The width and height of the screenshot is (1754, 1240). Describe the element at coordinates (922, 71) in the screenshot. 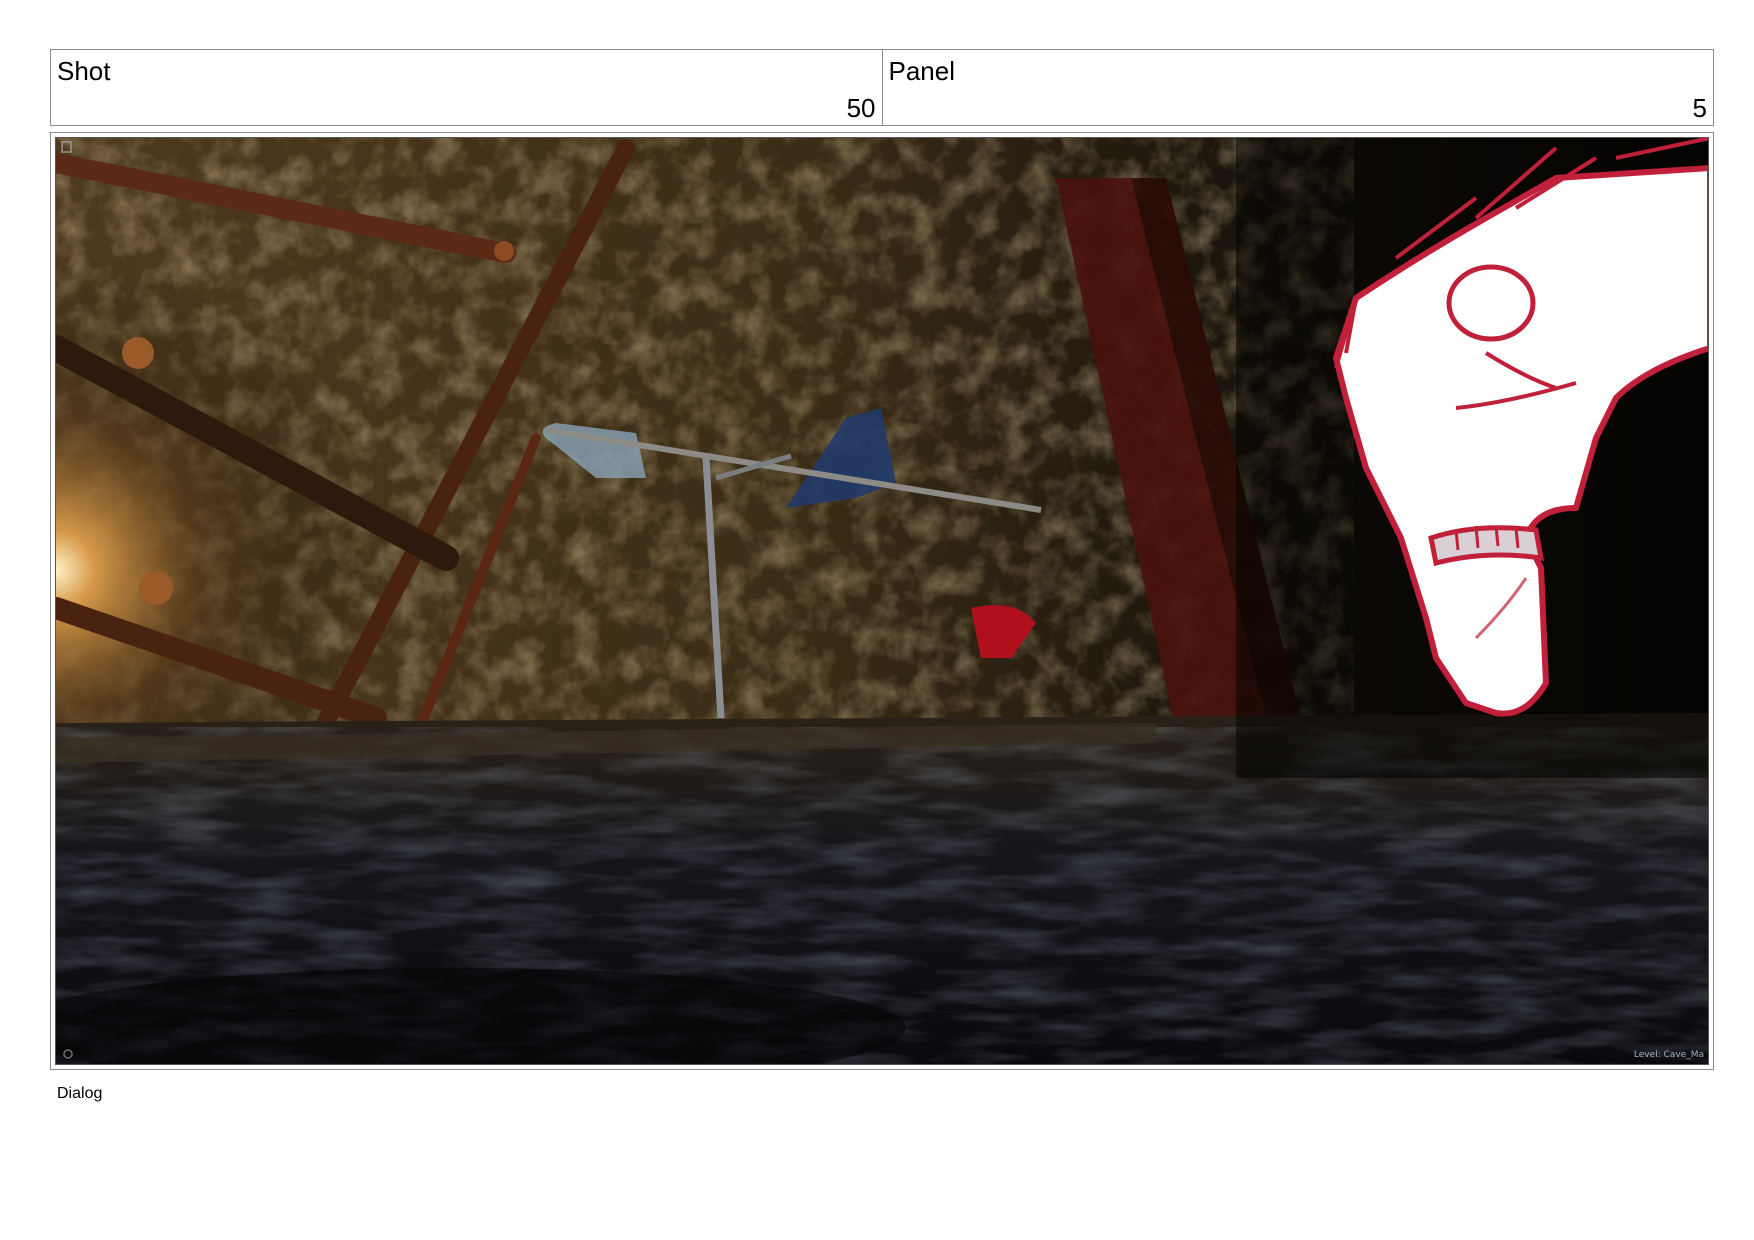

I see `panel-label: Panel` at that location.